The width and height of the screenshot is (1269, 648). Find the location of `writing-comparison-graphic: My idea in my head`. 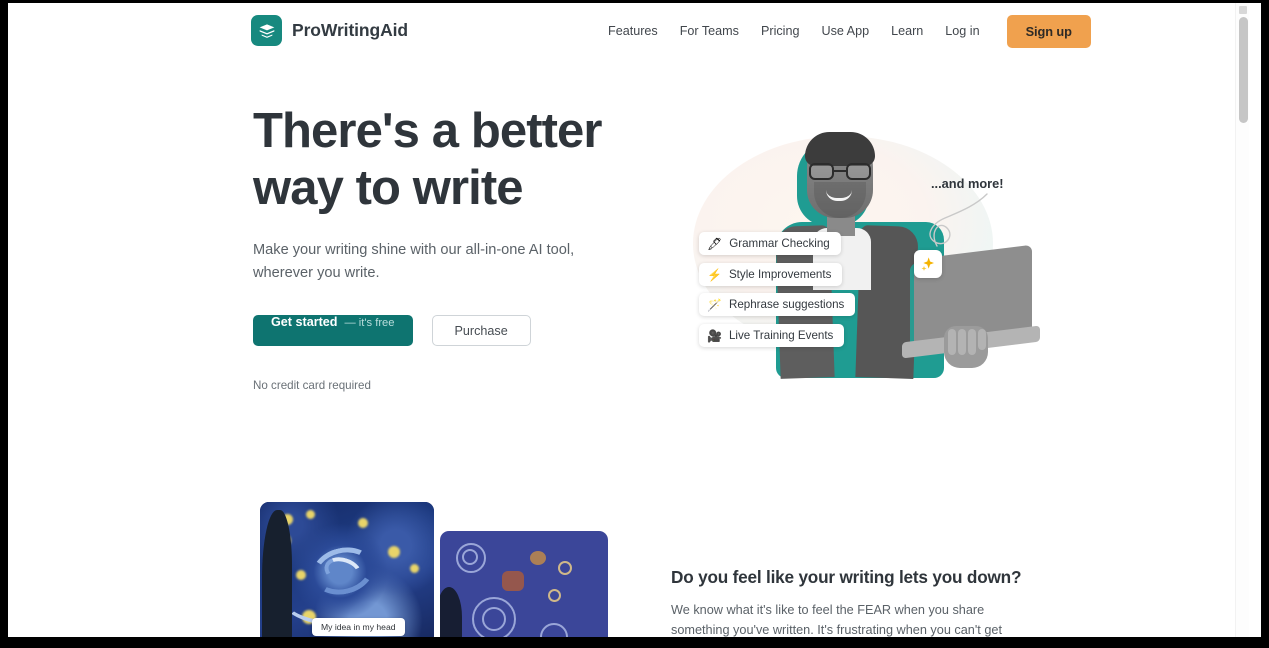

writing-comparison-graphic: My idea in my head is located at coordinates (434, 571).